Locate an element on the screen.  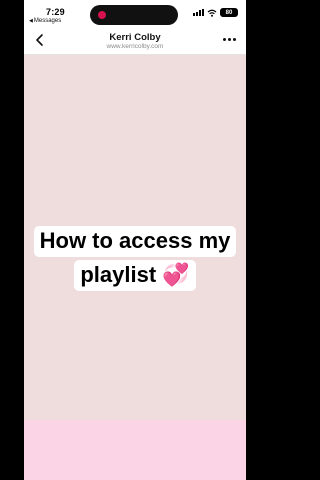
recording-indicator is located at coordinates (102, 15).